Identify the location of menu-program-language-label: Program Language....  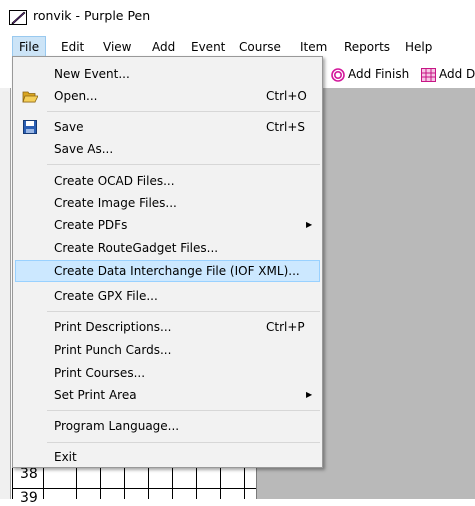
(117, 426).